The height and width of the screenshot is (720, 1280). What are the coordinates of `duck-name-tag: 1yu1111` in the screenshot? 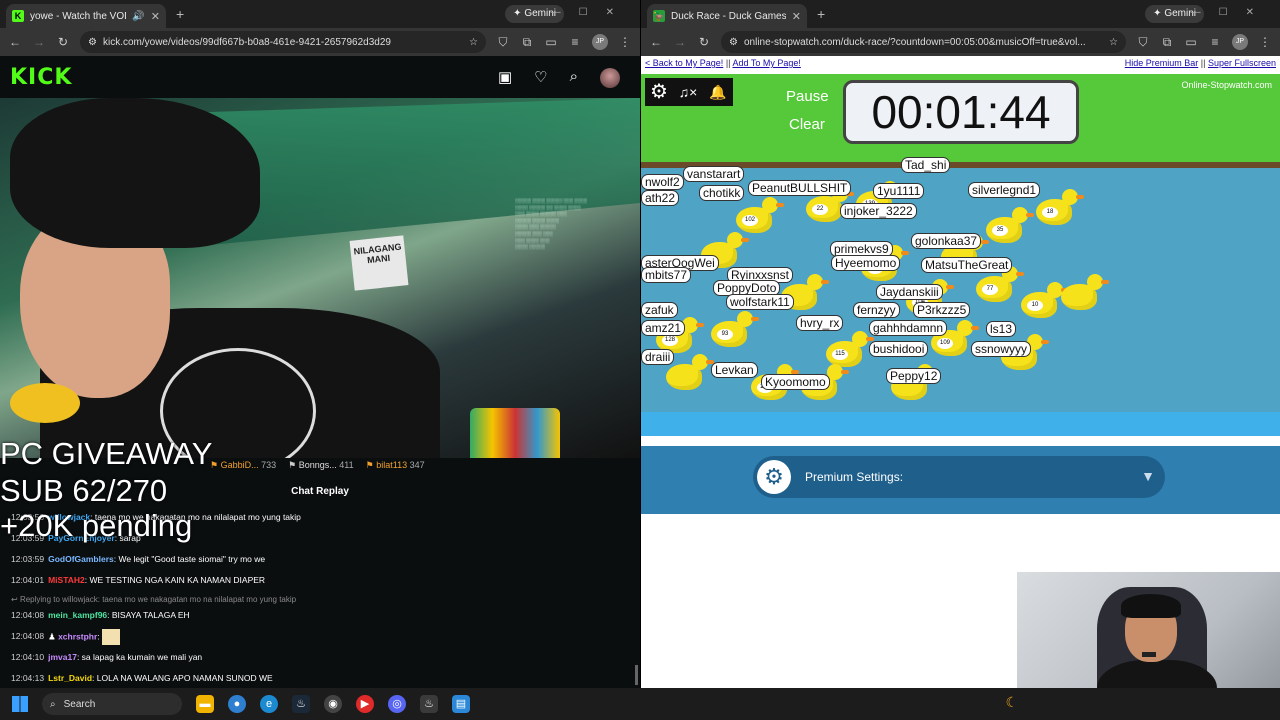 It's located at (899, 191).